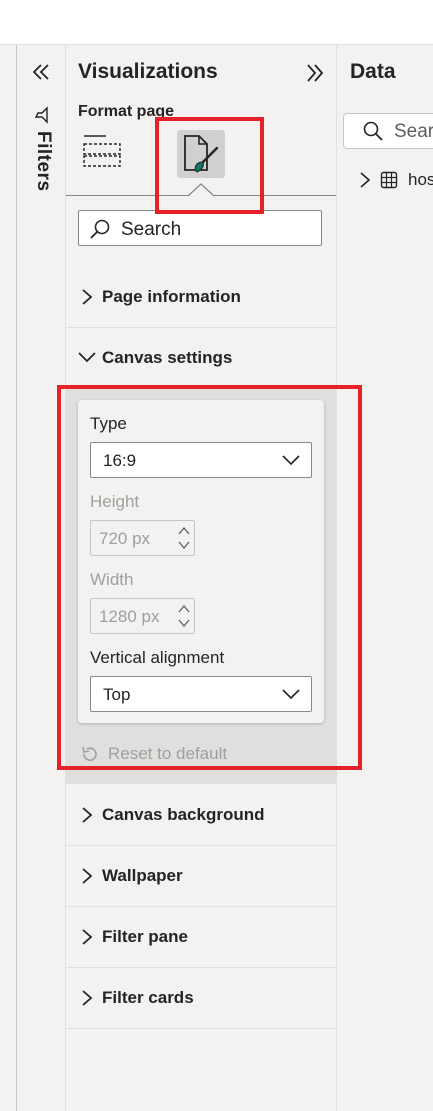 This screenshot has width=433, height=1111. Describe the element at coordinates (41, 72) in the screenshot. I see `double-chevron-left-icon` at that location.